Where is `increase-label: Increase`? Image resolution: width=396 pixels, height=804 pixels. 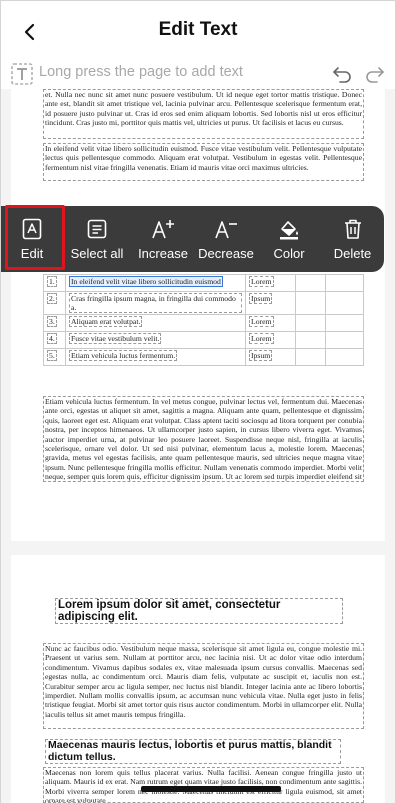 increase-label: Increase is located at coordinates (163, 253).